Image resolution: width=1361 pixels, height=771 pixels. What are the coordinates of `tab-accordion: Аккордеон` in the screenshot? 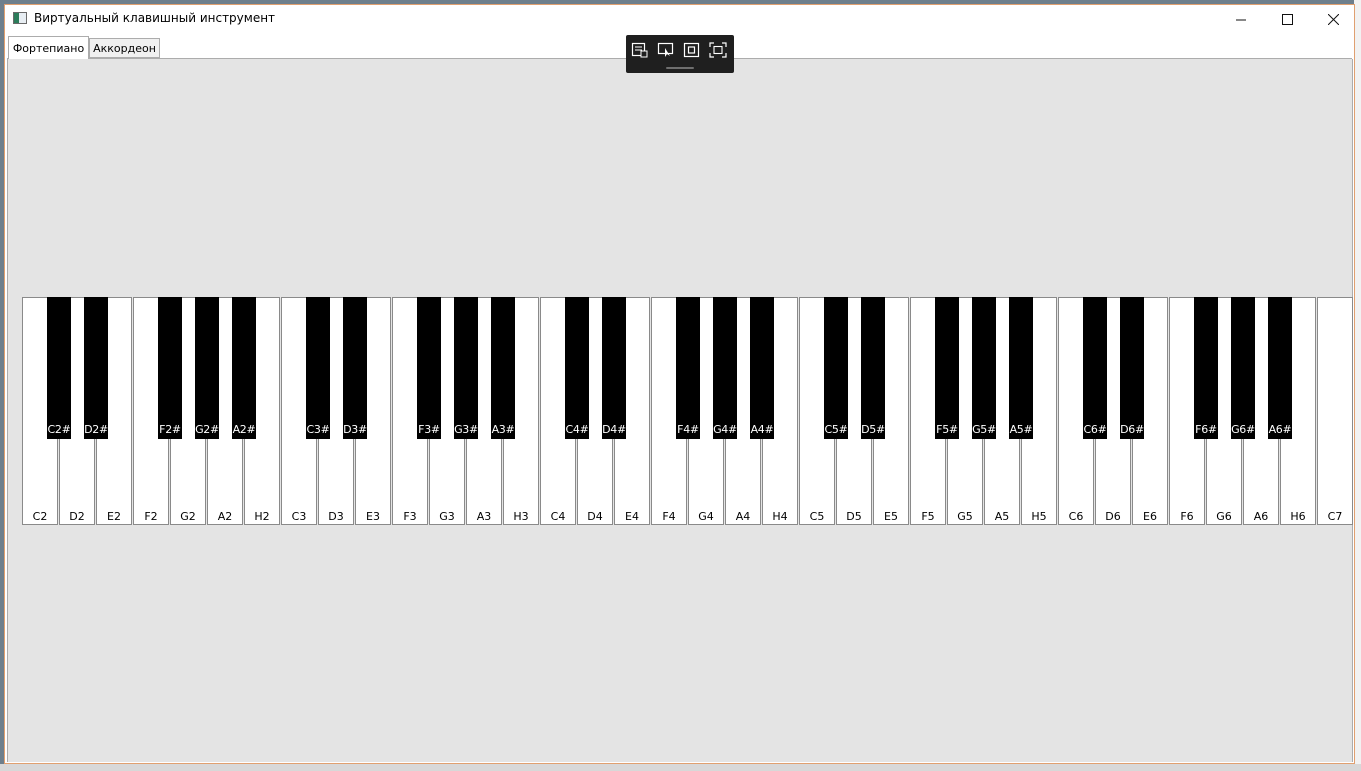 It's located at (124, 48).